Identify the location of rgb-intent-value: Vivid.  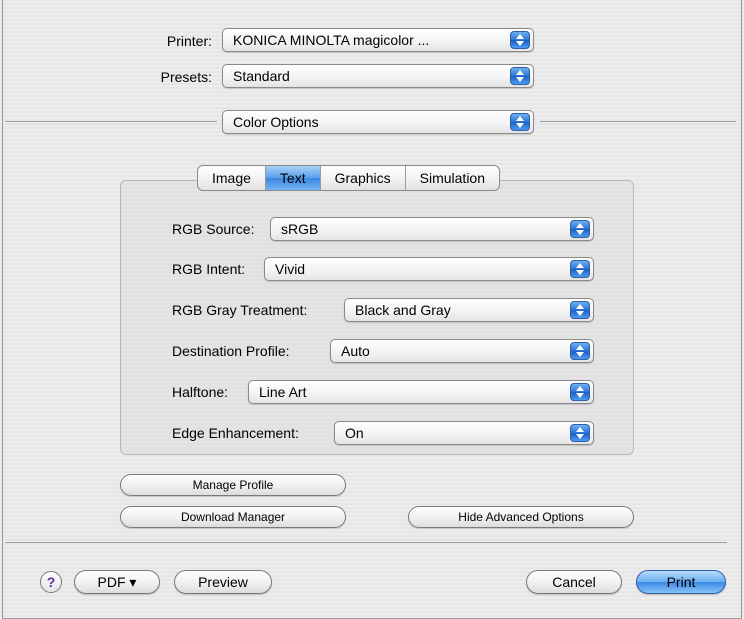
(290, 269).